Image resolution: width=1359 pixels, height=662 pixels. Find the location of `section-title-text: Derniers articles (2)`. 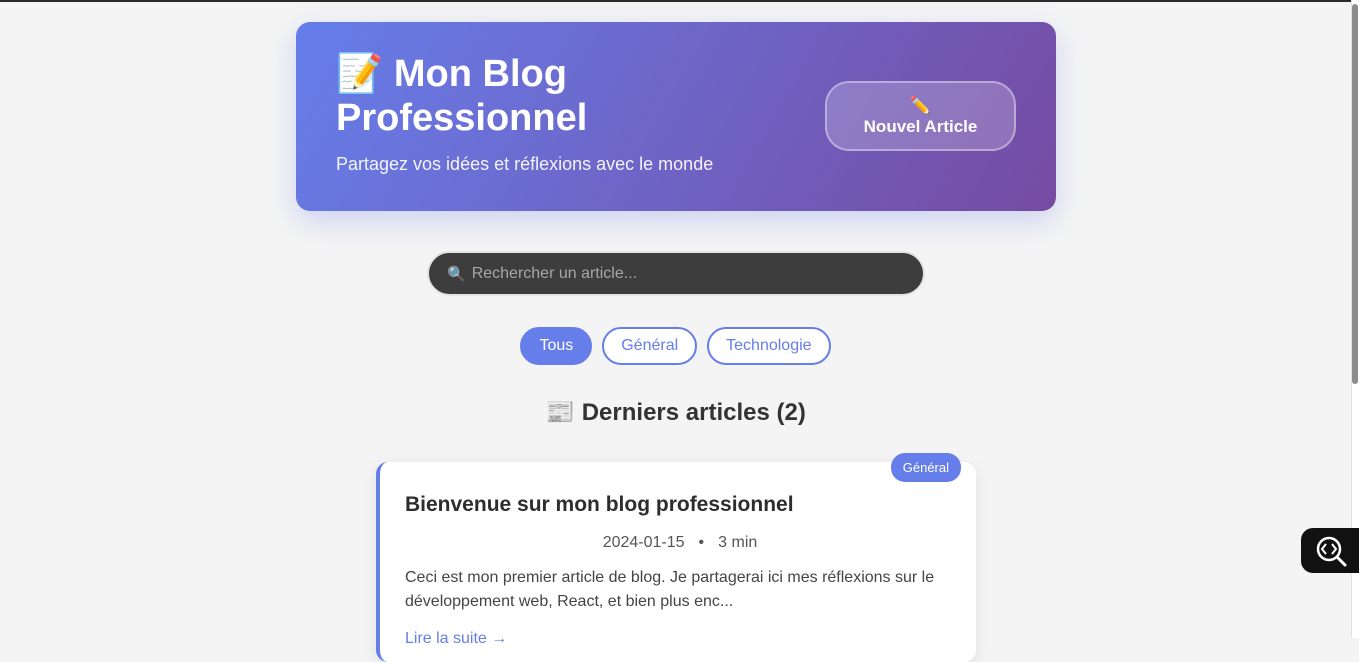

section-title-text: Derniers articles (2) is located at coordinates (693, 412).